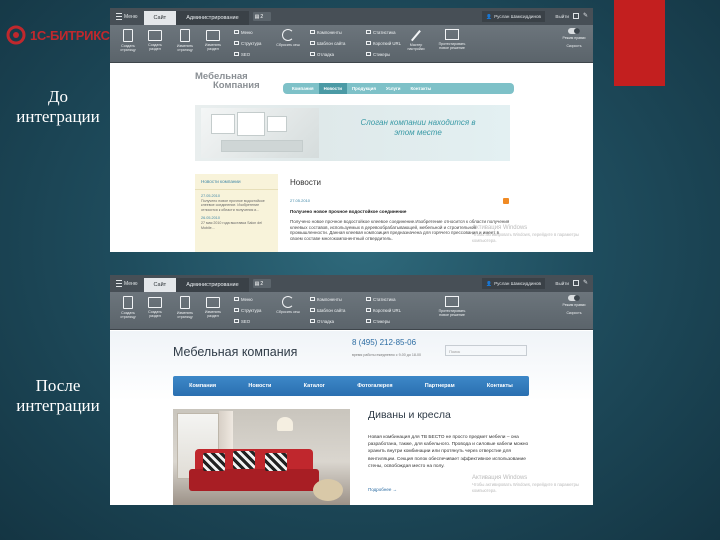  Describe the element at coordinates (384, 299) in the screenshot. I see `stats-label: Статистика` at that location.